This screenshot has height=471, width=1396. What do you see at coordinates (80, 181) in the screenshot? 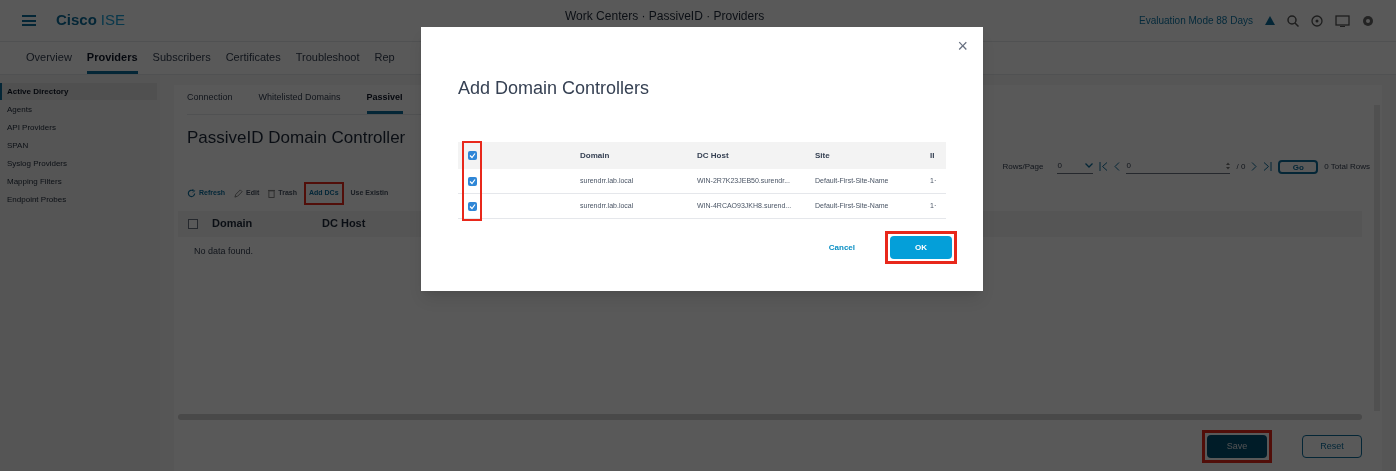
I see `sidebar-item: Mapping Filters` at bounding box center [80, 181].